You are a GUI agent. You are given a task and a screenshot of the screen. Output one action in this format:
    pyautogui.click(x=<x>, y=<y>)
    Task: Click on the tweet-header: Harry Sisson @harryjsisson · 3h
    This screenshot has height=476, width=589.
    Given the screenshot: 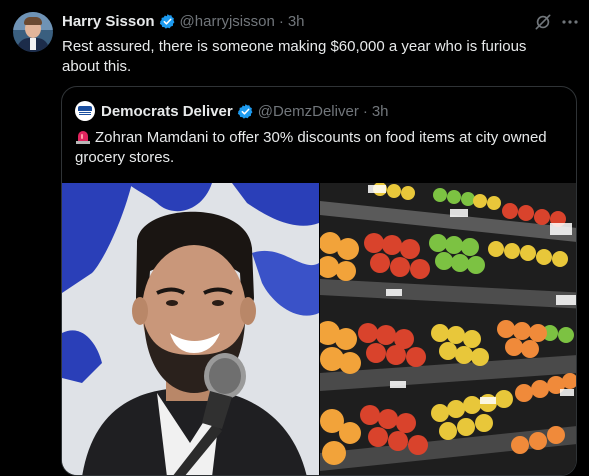 What is the action you would take?
    pyautogui.click(x=183, y=21)
    